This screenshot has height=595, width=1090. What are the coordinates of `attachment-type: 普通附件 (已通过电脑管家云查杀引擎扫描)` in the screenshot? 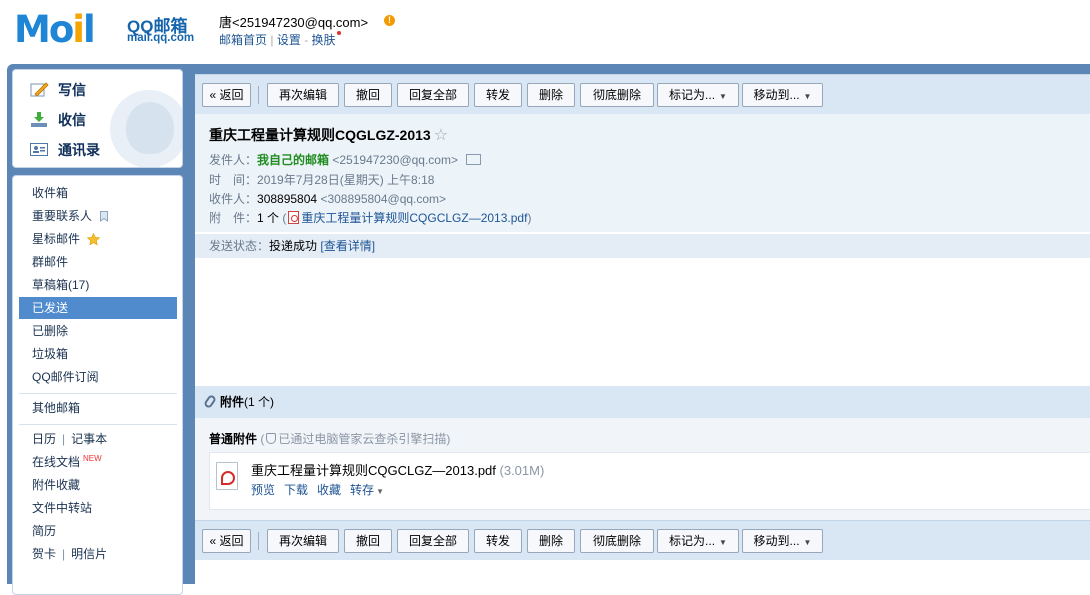 It's located at (330, 439).